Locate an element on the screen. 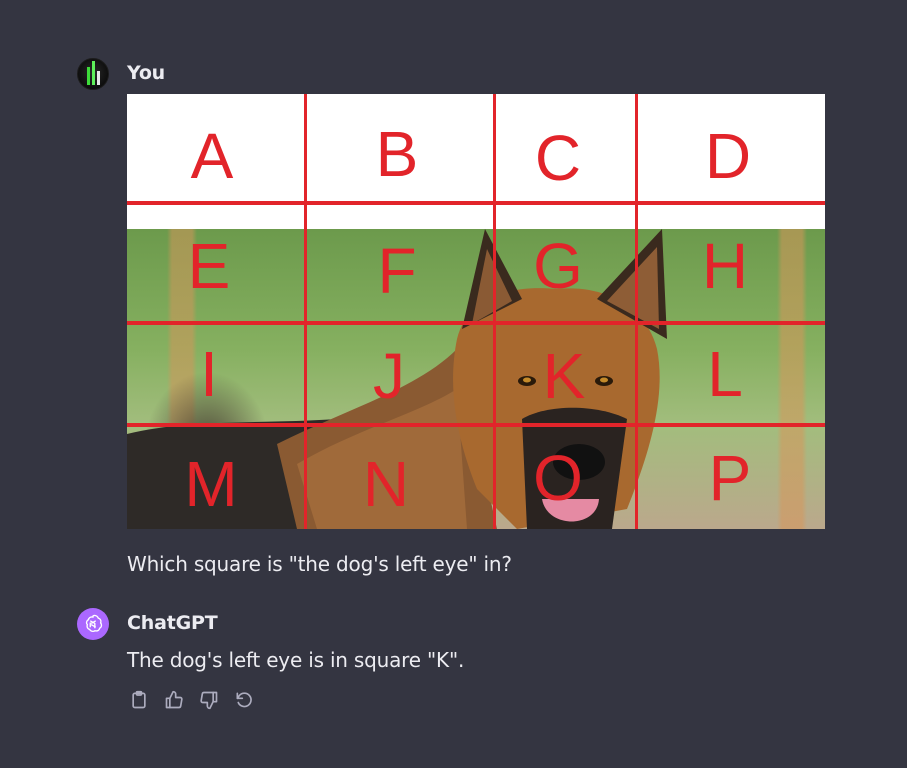 Image resolution: width=907 pixels, height=768 pixels. grid-cell-label: I is located at coordinates (209, 374).